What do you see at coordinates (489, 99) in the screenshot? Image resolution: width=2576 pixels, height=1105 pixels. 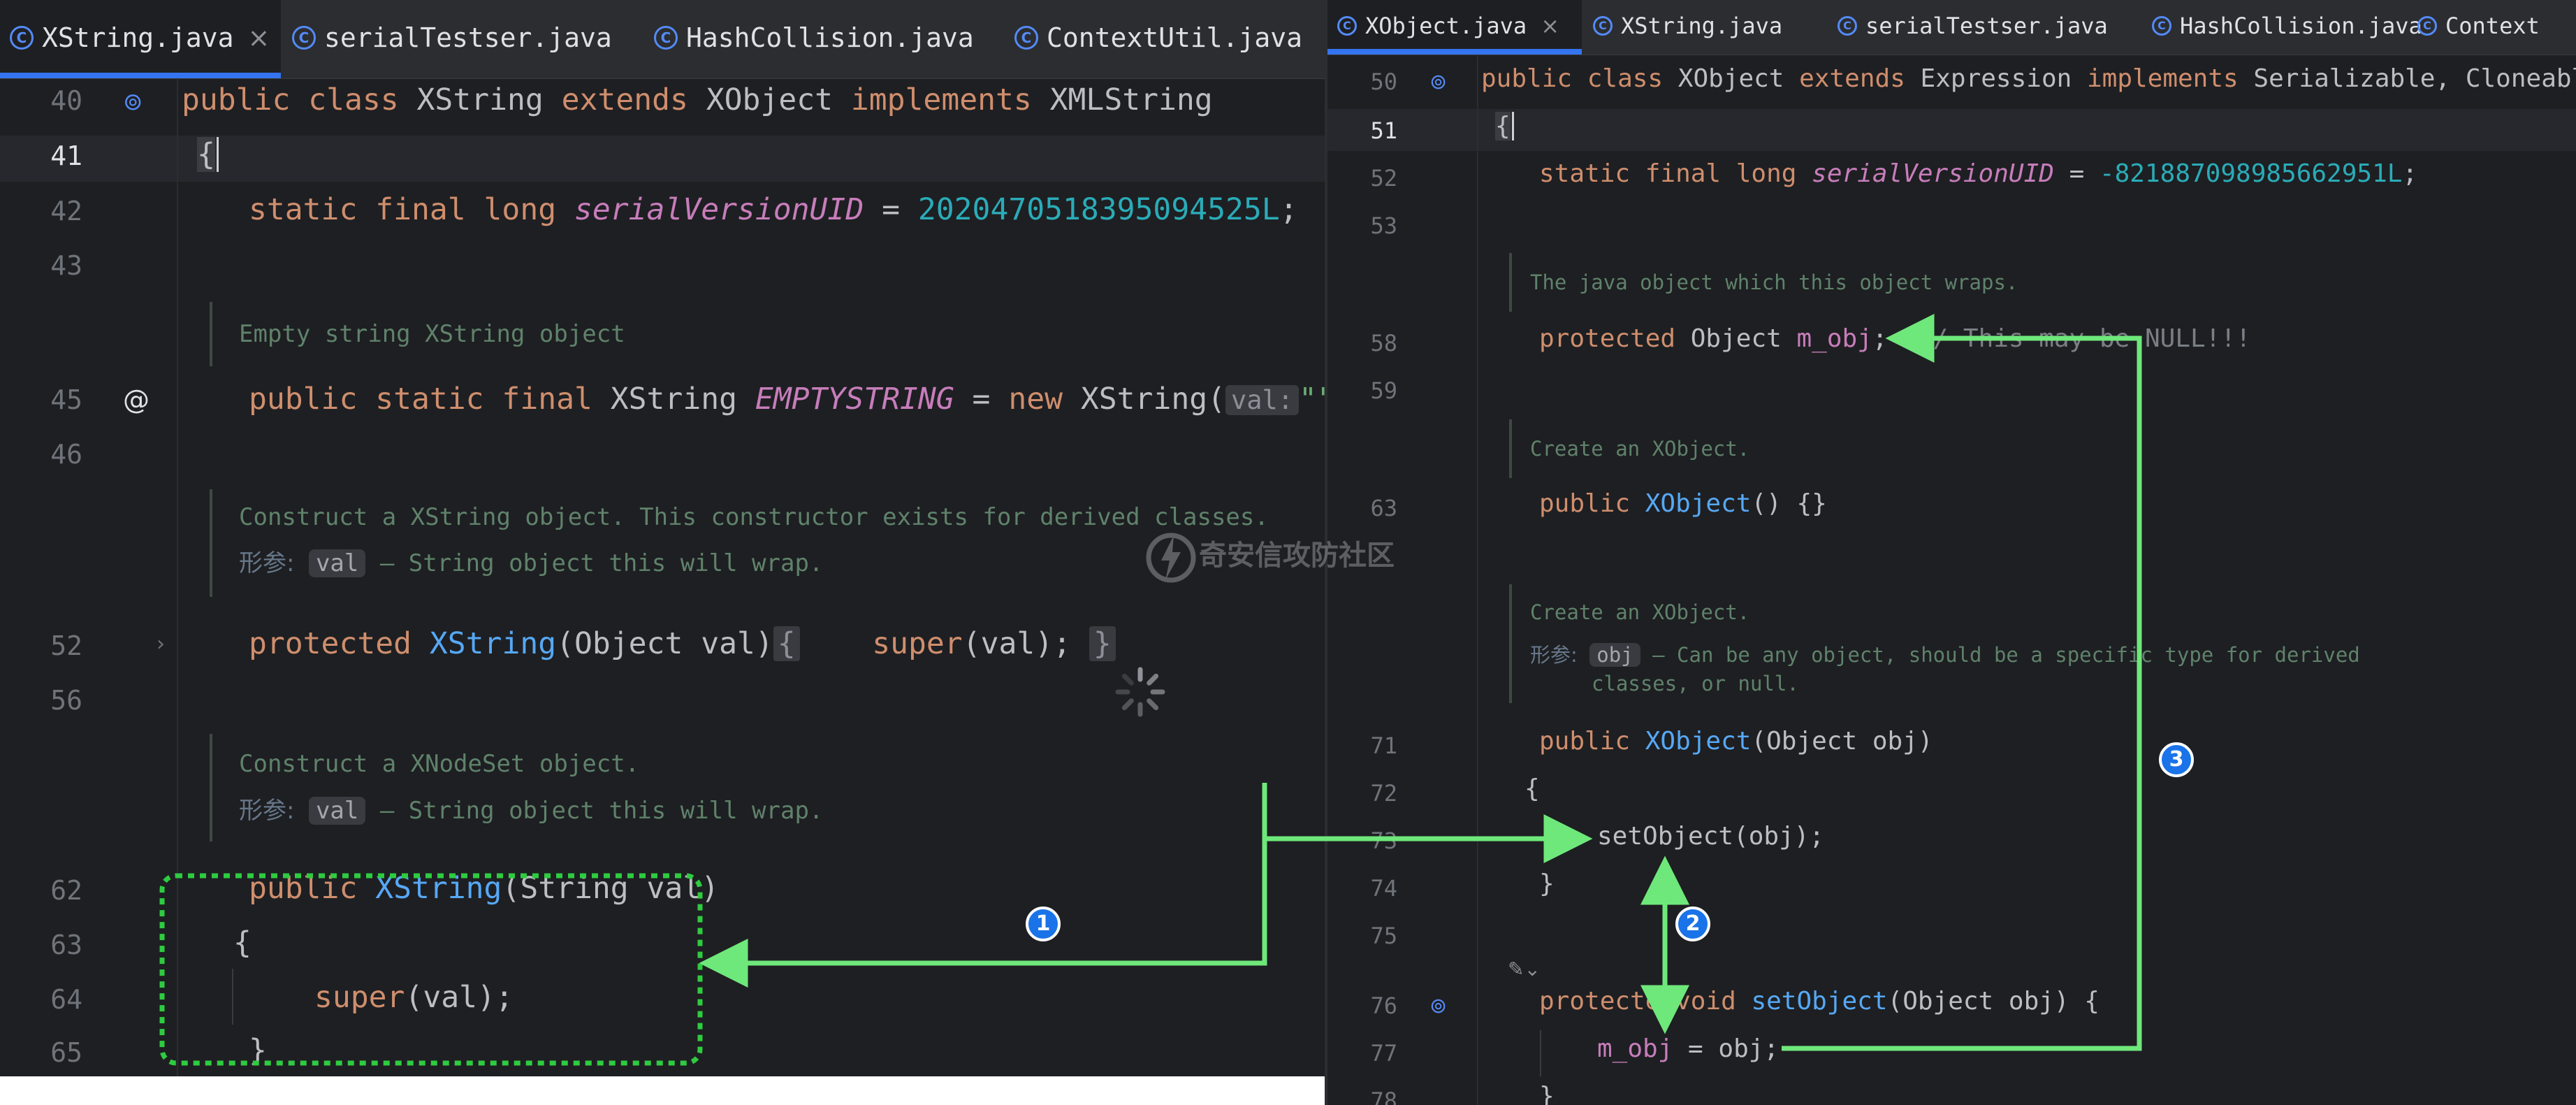 I see `class-name: XString` at bounding box center [489, 99].